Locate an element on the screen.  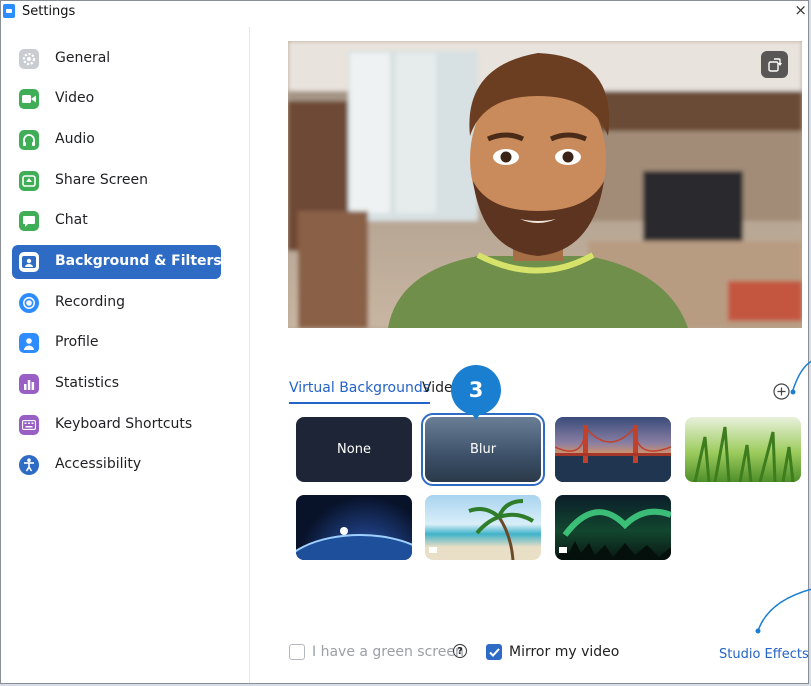
sidebar-item-label: Video is located at coordinates (75, 98).